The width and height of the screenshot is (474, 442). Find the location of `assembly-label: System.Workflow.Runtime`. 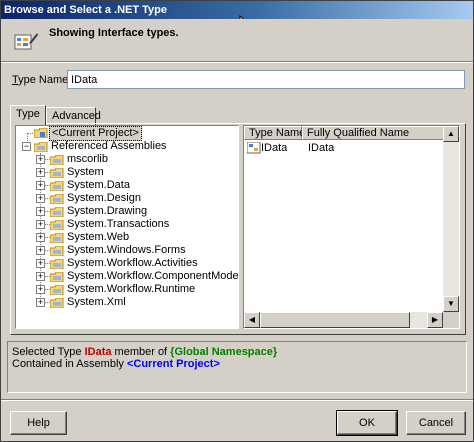

assembly-label: System.Workflow.Runtime is located at coordinates (131, 289).